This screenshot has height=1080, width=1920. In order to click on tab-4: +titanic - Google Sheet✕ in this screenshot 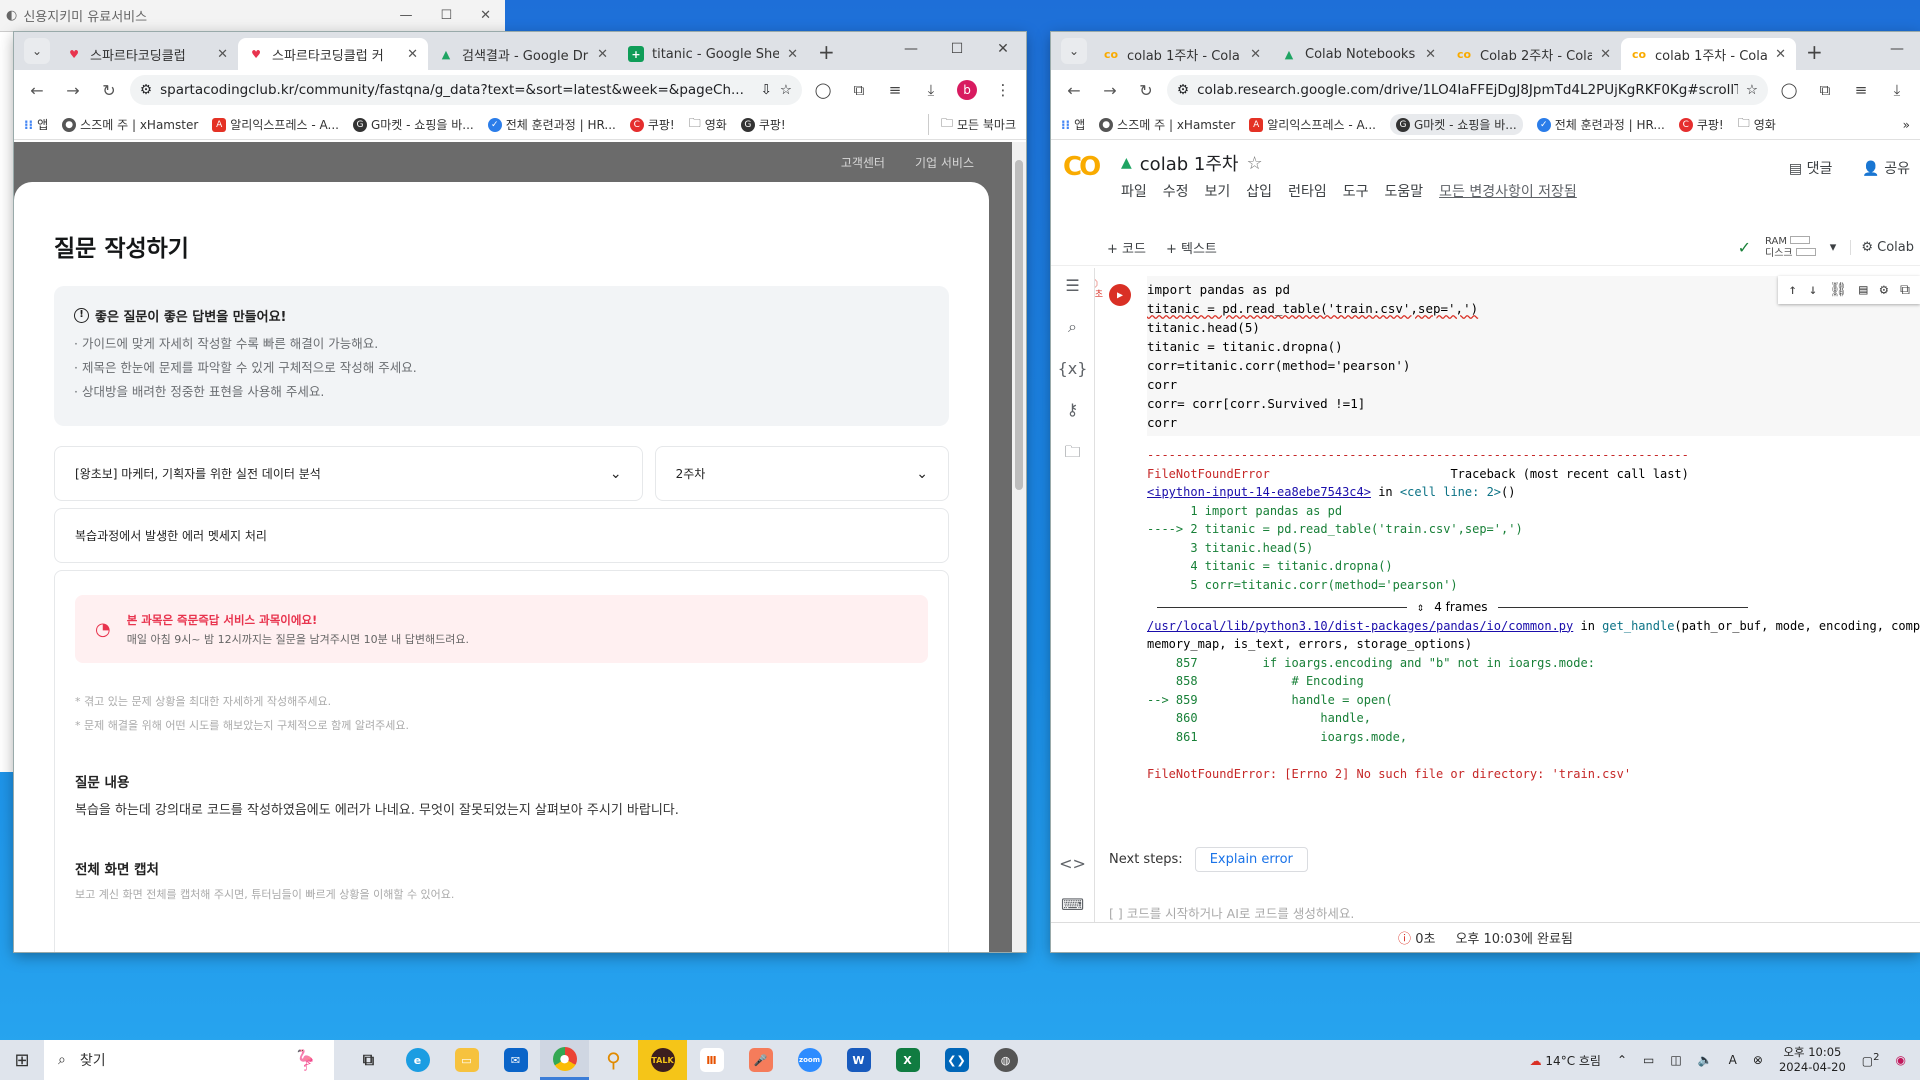, I will do `click(713, 54)`.